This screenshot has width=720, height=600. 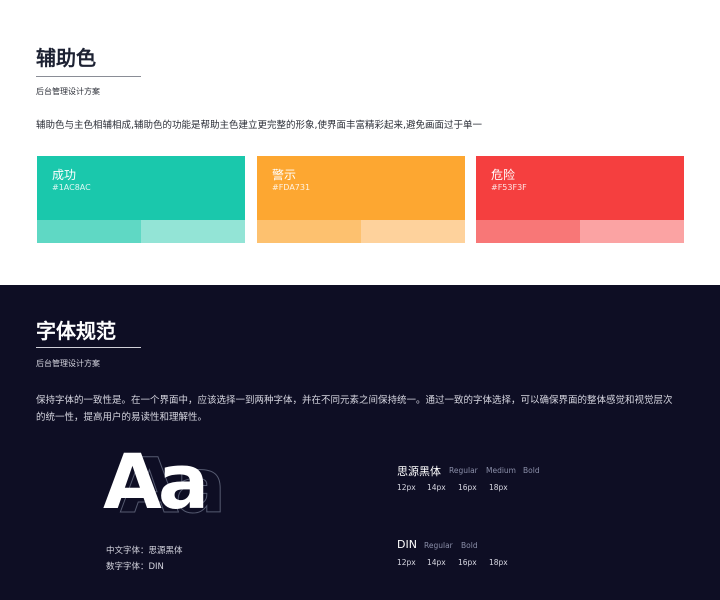 I want to click on typography-subtitle: 后台管理设计方案, so click(x=68, y=363).